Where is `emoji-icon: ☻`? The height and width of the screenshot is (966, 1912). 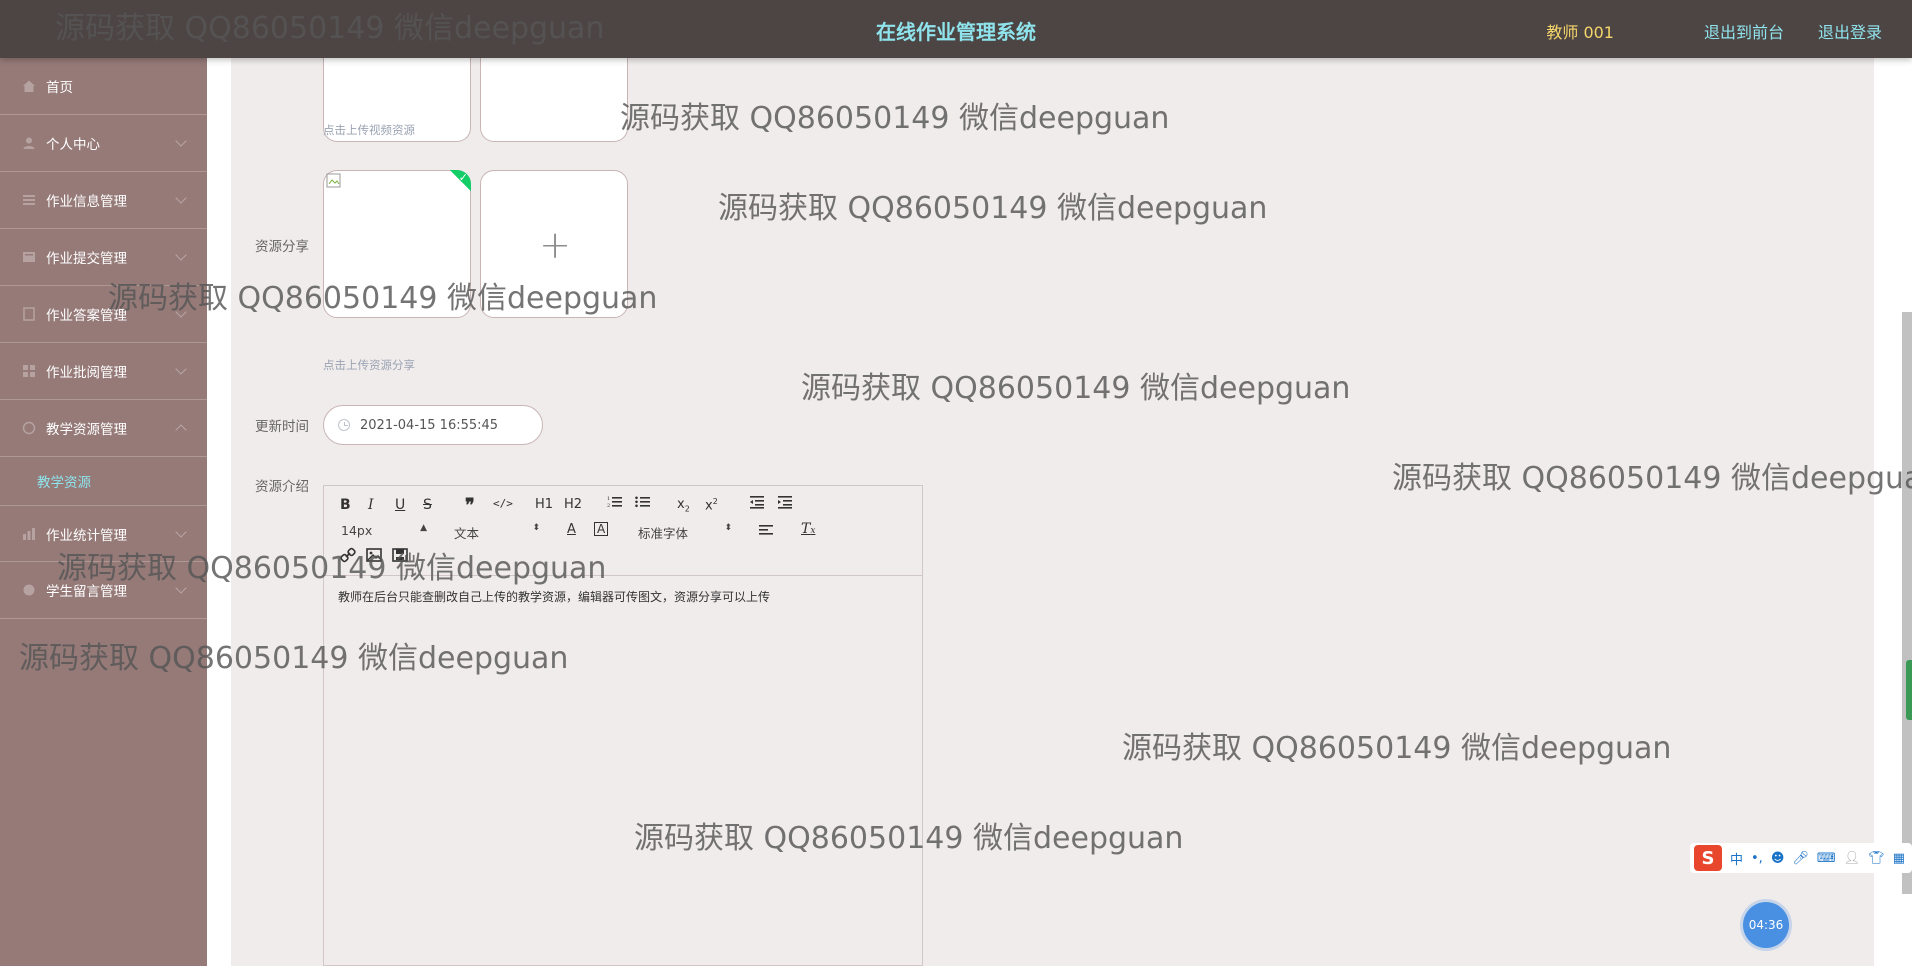
emoji-icon: ☻ is located at coordinates (1778, 858).